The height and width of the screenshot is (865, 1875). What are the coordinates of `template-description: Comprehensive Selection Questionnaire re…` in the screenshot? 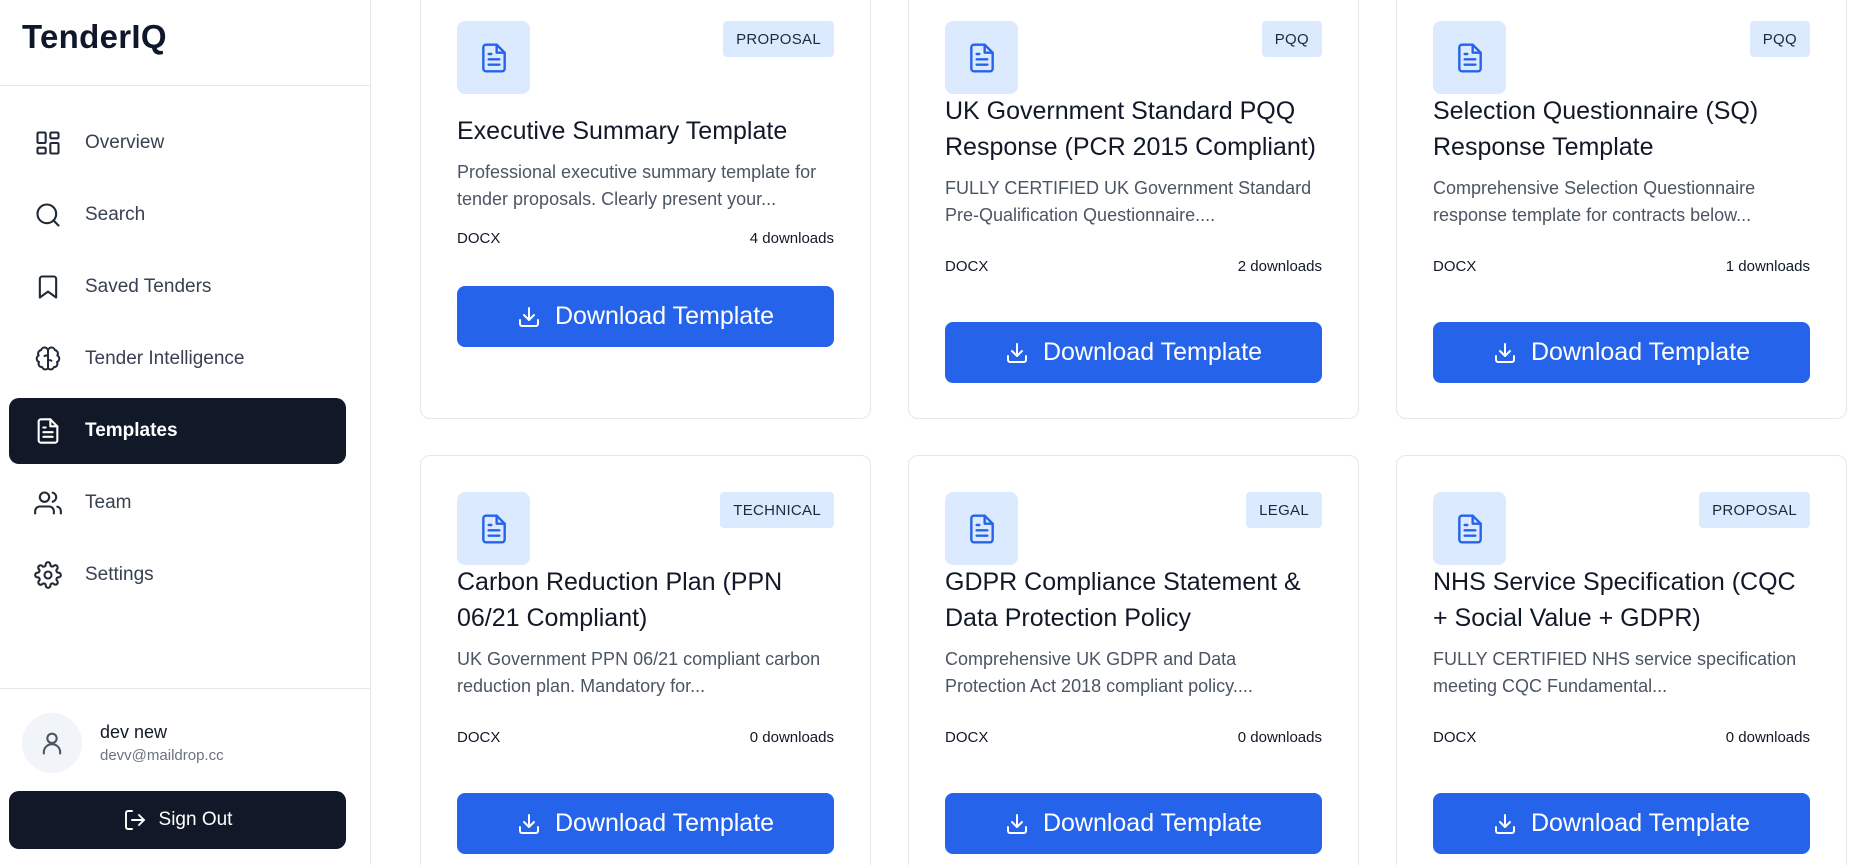 It's located at (1594, 201).